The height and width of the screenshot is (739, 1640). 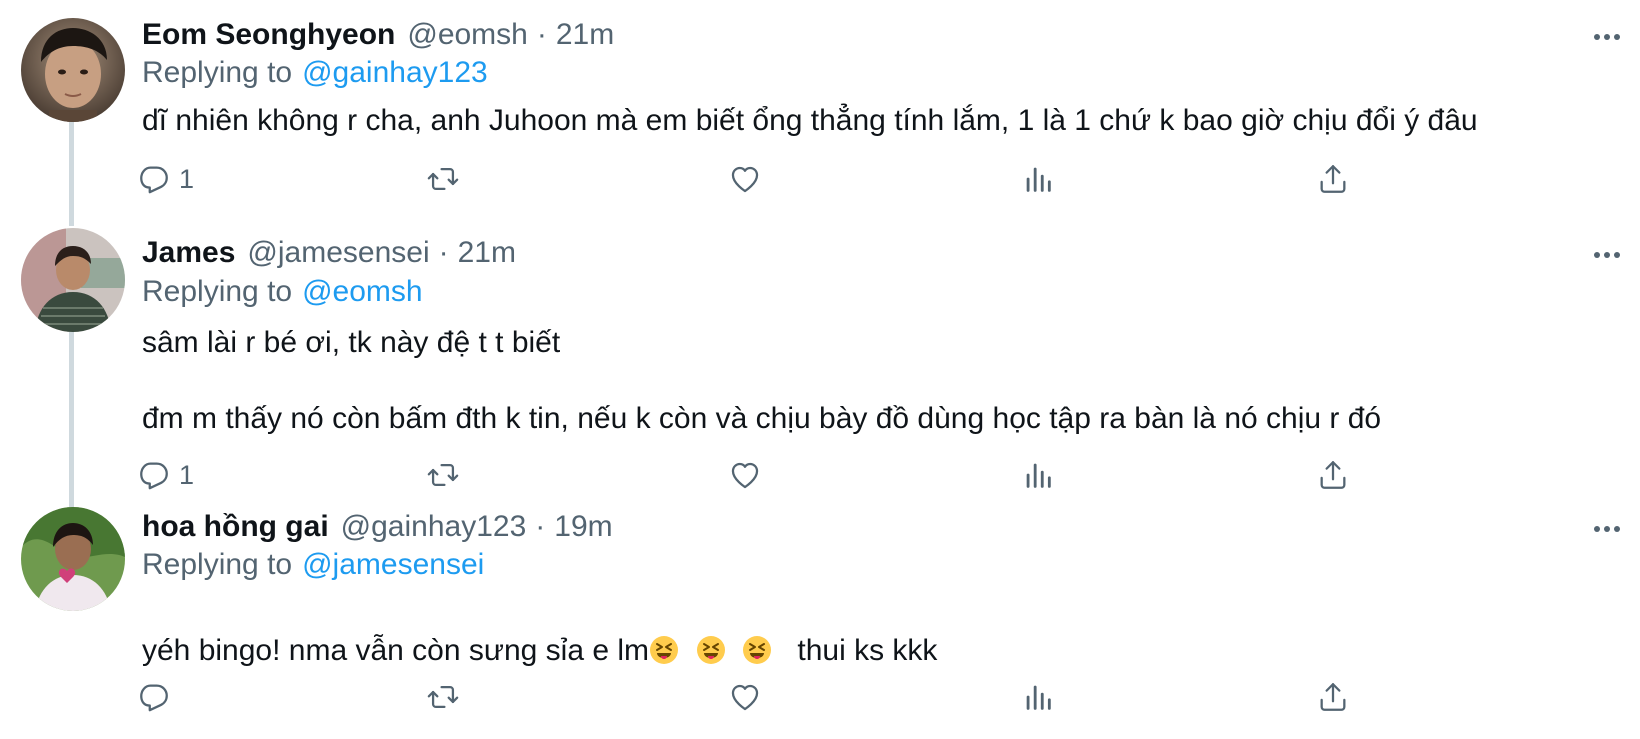 I want to click on user-handle: @gainhay123, so click(x=434, y=527).